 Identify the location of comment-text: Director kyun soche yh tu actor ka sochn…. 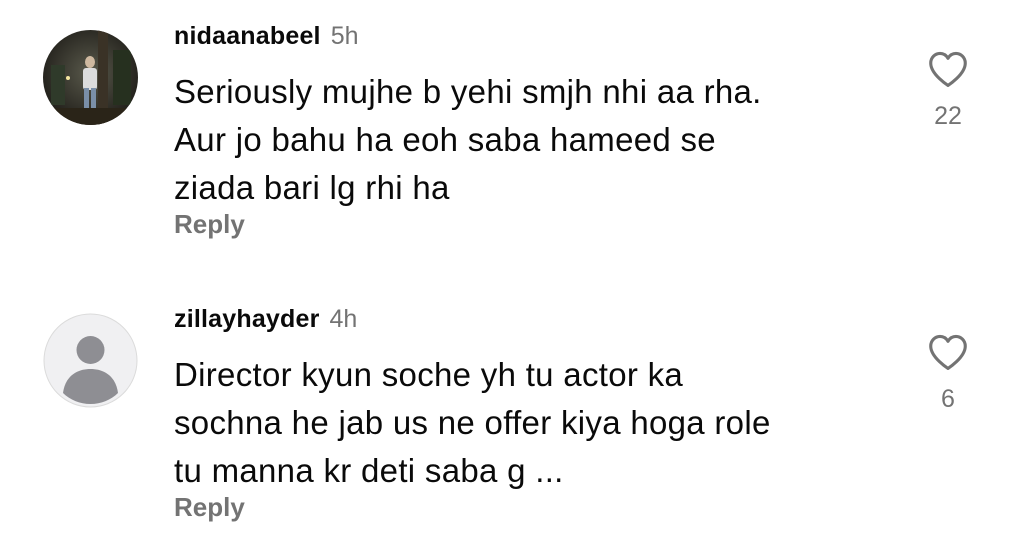
(472, 422).